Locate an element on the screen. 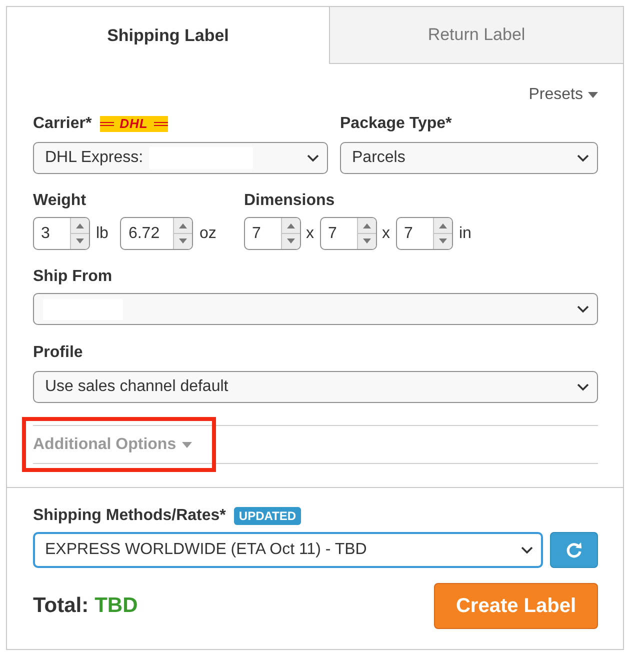 Image resolution: width=630 pixels, height=655 pixels. field-label: Weight is located at coordinates (59, 201).